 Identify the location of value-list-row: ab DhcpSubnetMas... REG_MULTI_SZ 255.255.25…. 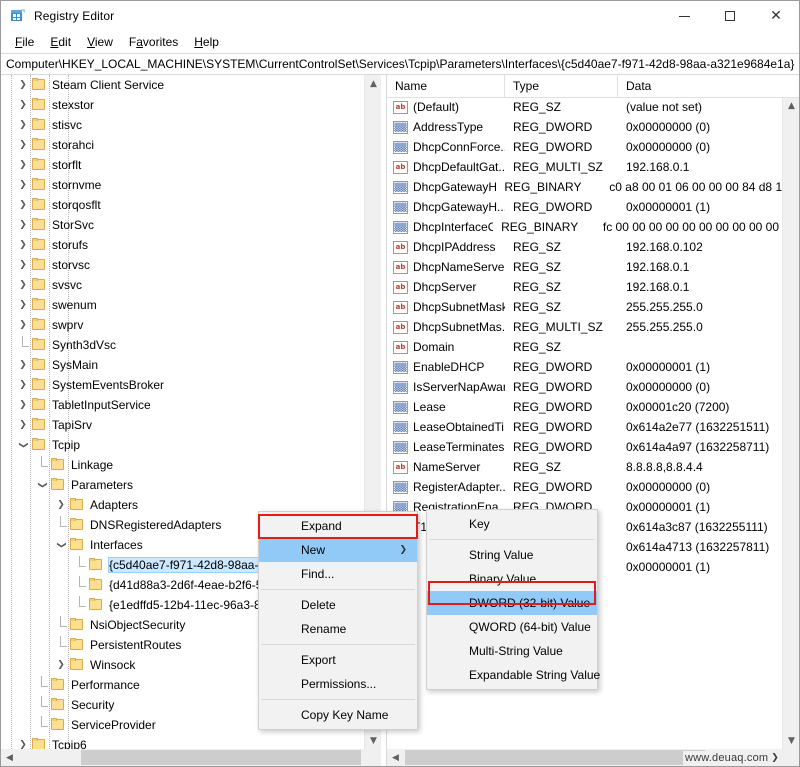
(593, 327).